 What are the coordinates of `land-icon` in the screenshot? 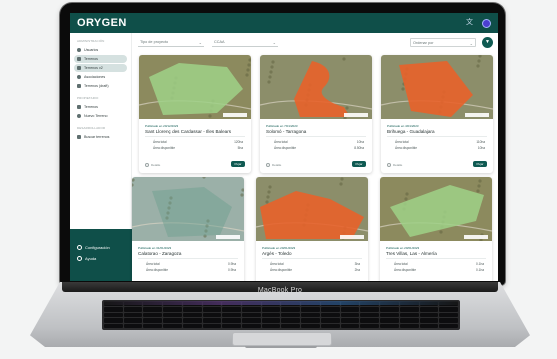 It's located at (79, 86).